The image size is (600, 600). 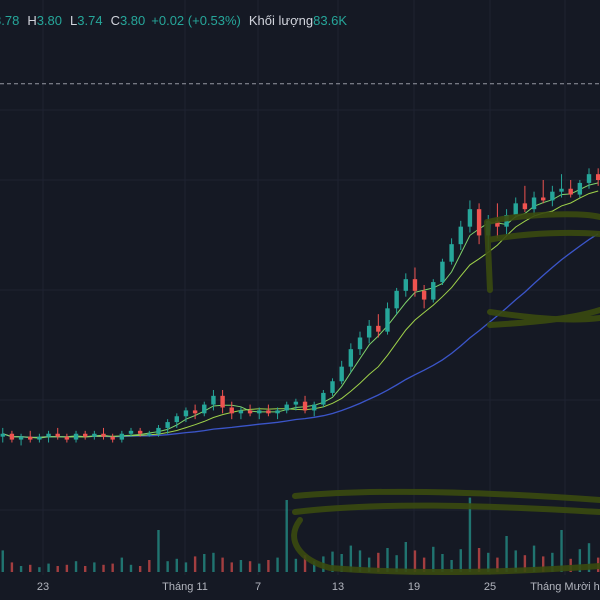 What do you see at coordinates (565, 587) in the screenshot?
I see `x-tick-label: Tháng Mười h` at bounding box center [565, 587].